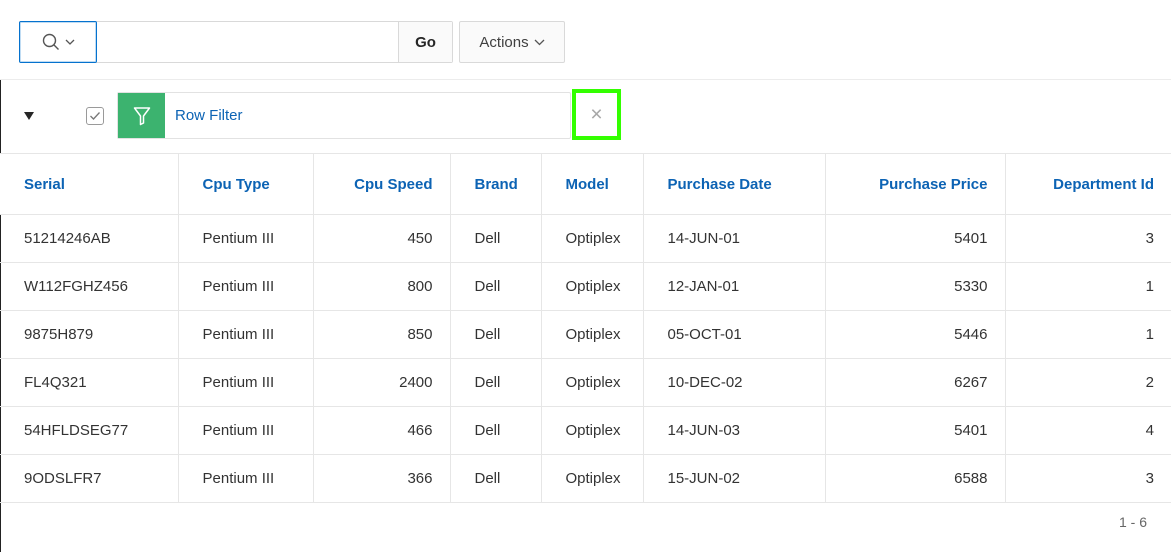 The height and width of the screenshot is (552, 1171). What do you see at coordinates (734, 430) in the screenshot?
I see `cell-purchase-date: 14-JUN-03` at bounding box center [734, 430].